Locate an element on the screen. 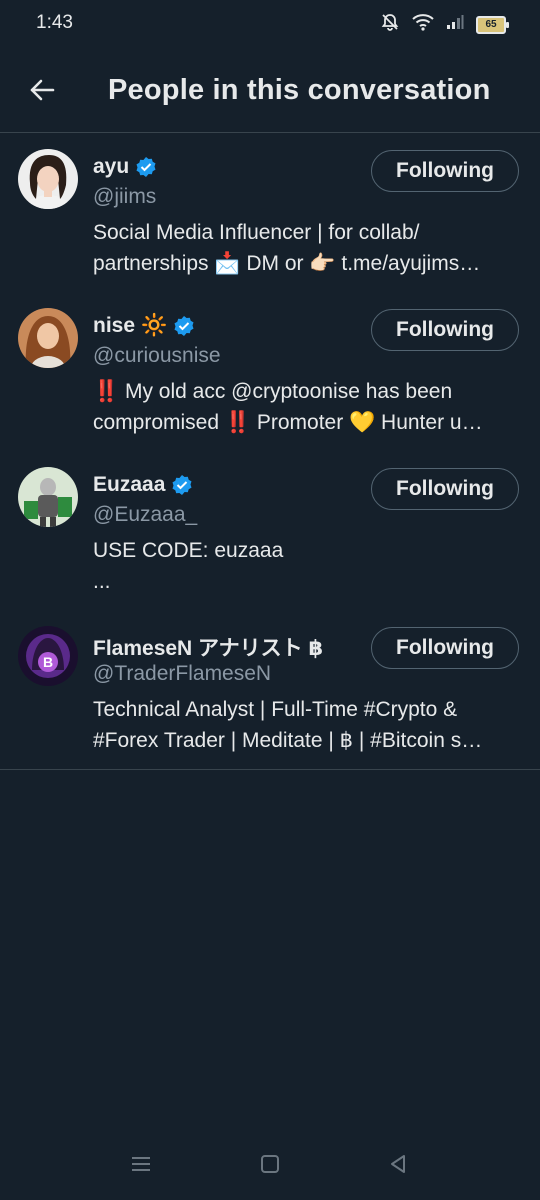 The width and height of the screenshot is (540, 1200). user-name-suffix: 🔆 is located at coordinates (154, 325).